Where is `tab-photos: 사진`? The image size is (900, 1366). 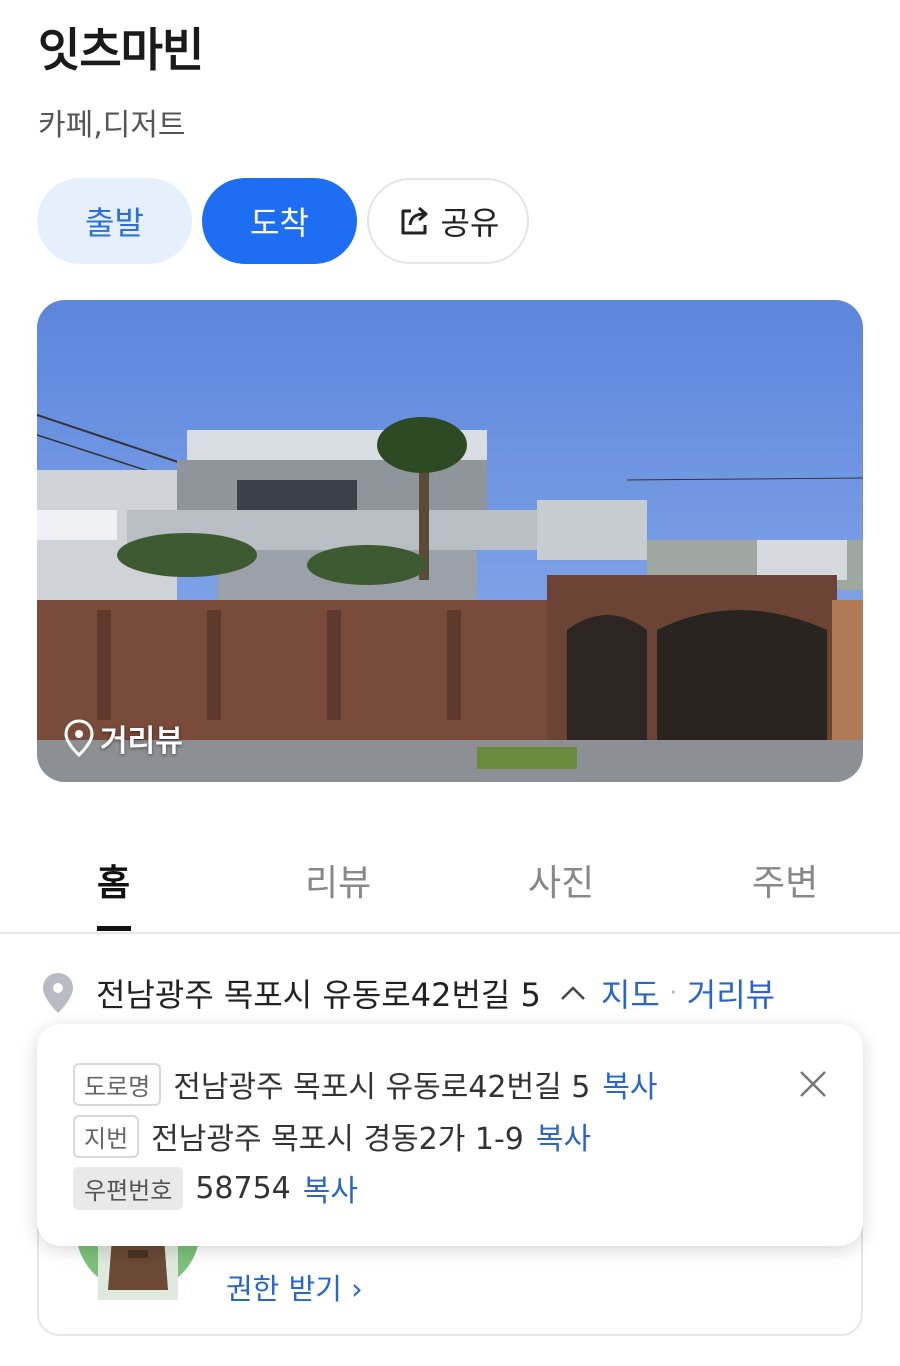 tab-photos: 사진 is located at coordinates (561, 880).